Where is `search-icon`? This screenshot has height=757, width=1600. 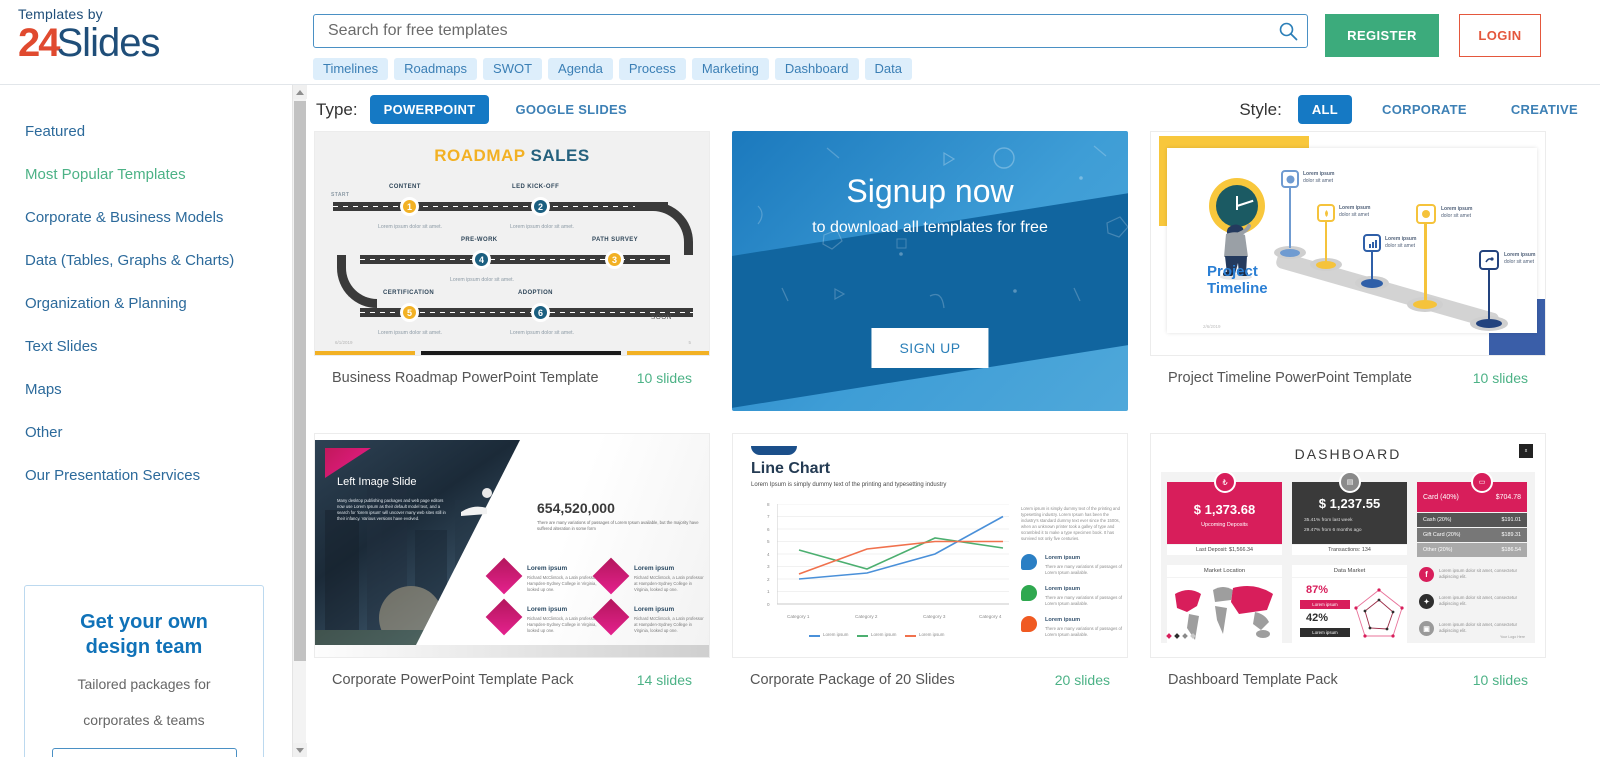
search-icon is located at coordinates (1288, 31).